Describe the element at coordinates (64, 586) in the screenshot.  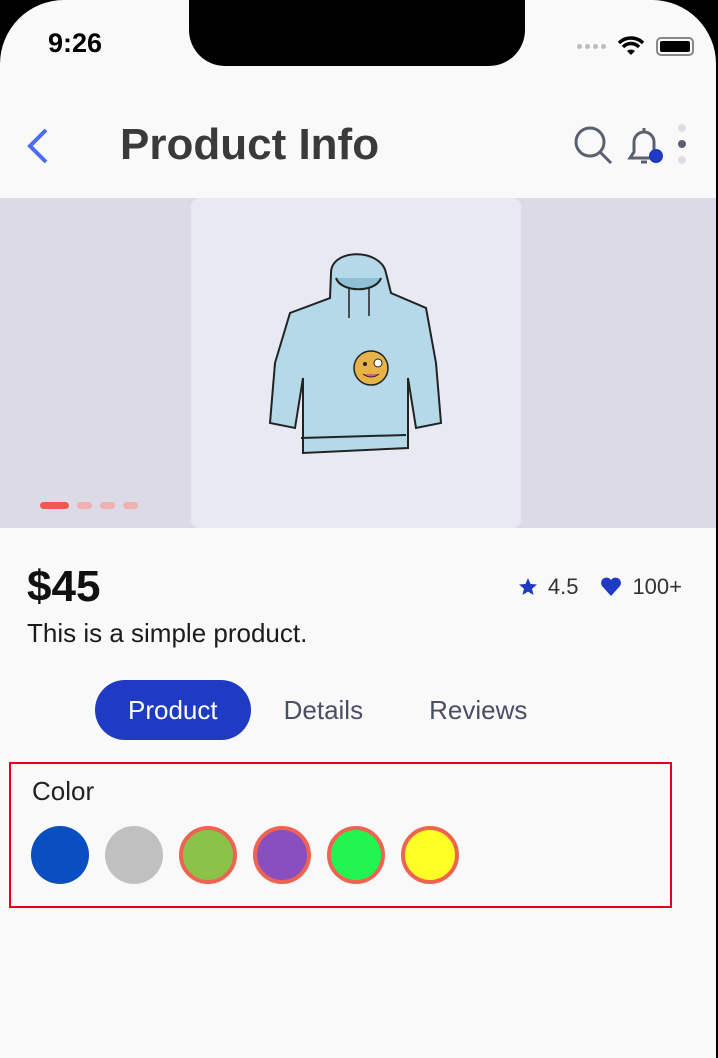
I see `product-price: $45` at that location.